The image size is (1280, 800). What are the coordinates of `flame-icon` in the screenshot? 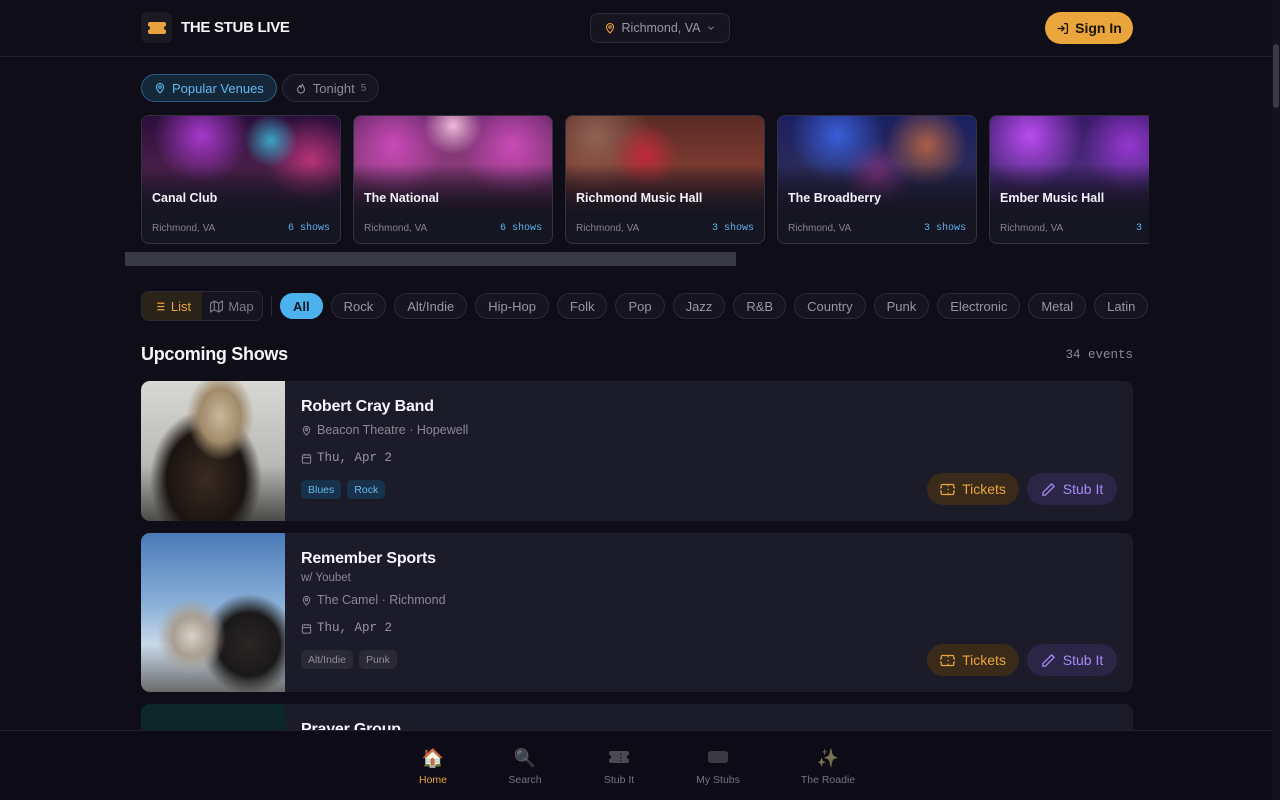 It's located at (301, 88).